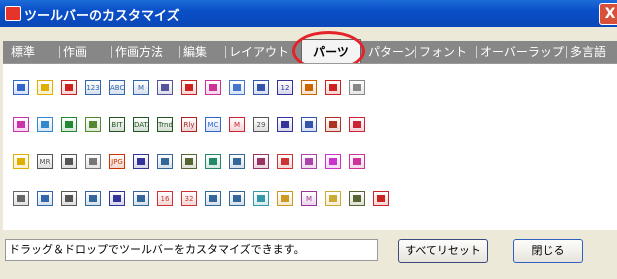 This screenshot has height=279, width=617. I want to click on block-icon-glyph, so click(261, 198).